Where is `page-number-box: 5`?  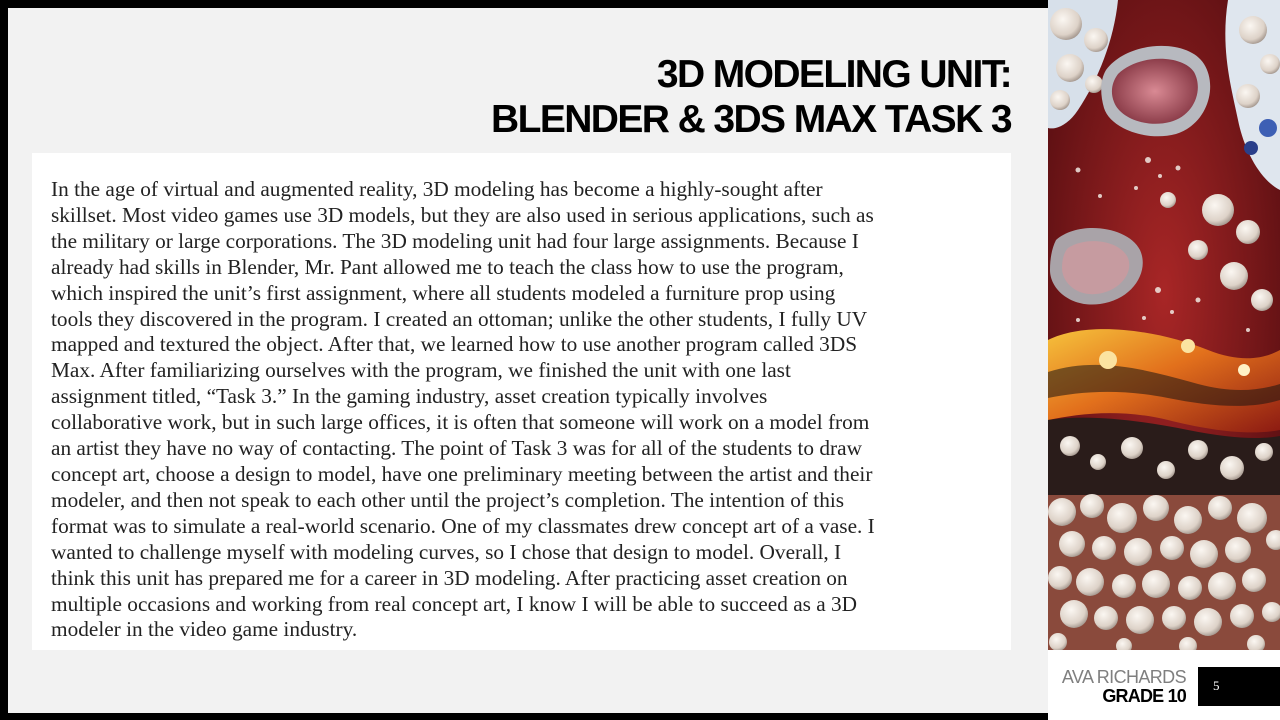
page-number-box: 5 is located at coordinates (1239, 686).